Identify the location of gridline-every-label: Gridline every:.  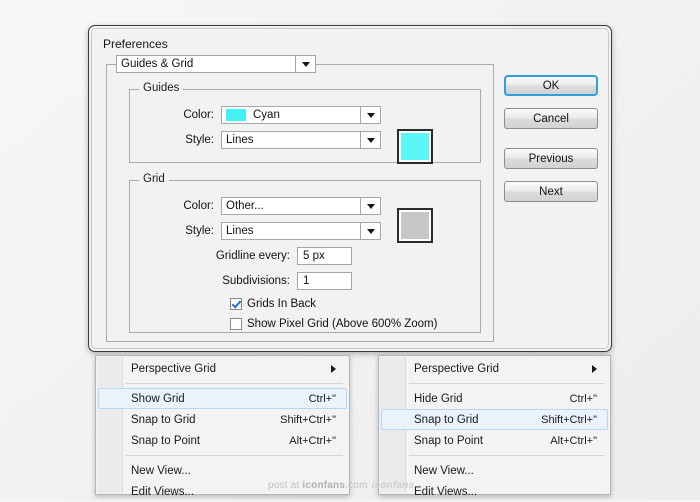
(252, 256).